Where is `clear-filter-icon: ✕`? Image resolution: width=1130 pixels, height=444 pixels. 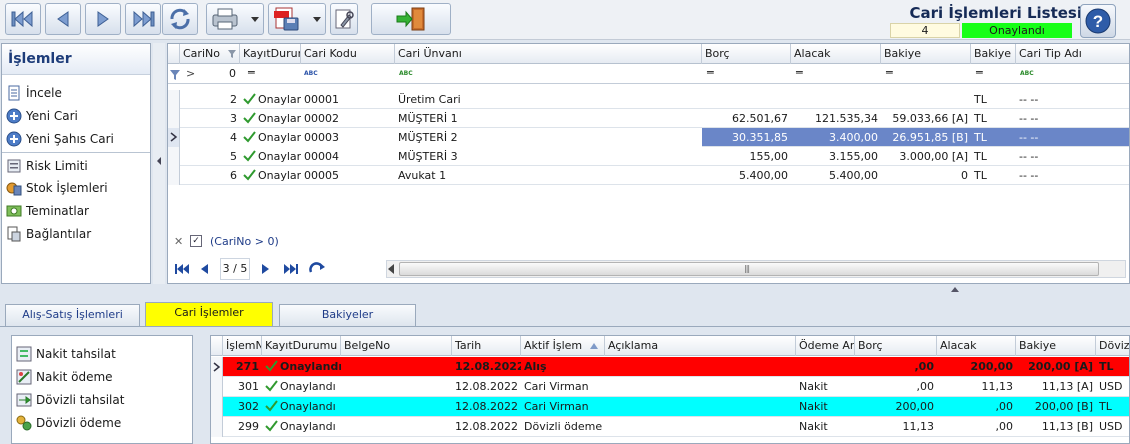
clear-filter-icon: ✕ is located at coordinates (178, 241).